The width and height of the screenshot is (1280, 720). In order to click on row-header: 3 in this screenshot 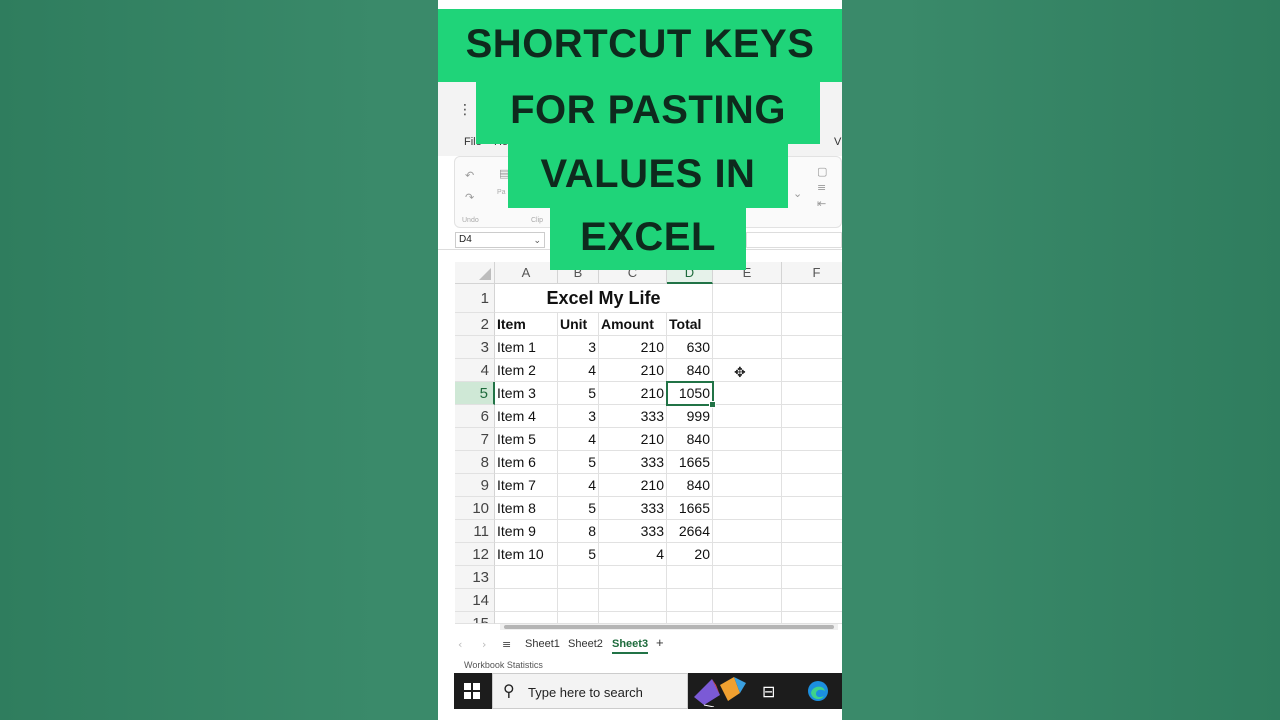, I will do `click(475, 347)`.